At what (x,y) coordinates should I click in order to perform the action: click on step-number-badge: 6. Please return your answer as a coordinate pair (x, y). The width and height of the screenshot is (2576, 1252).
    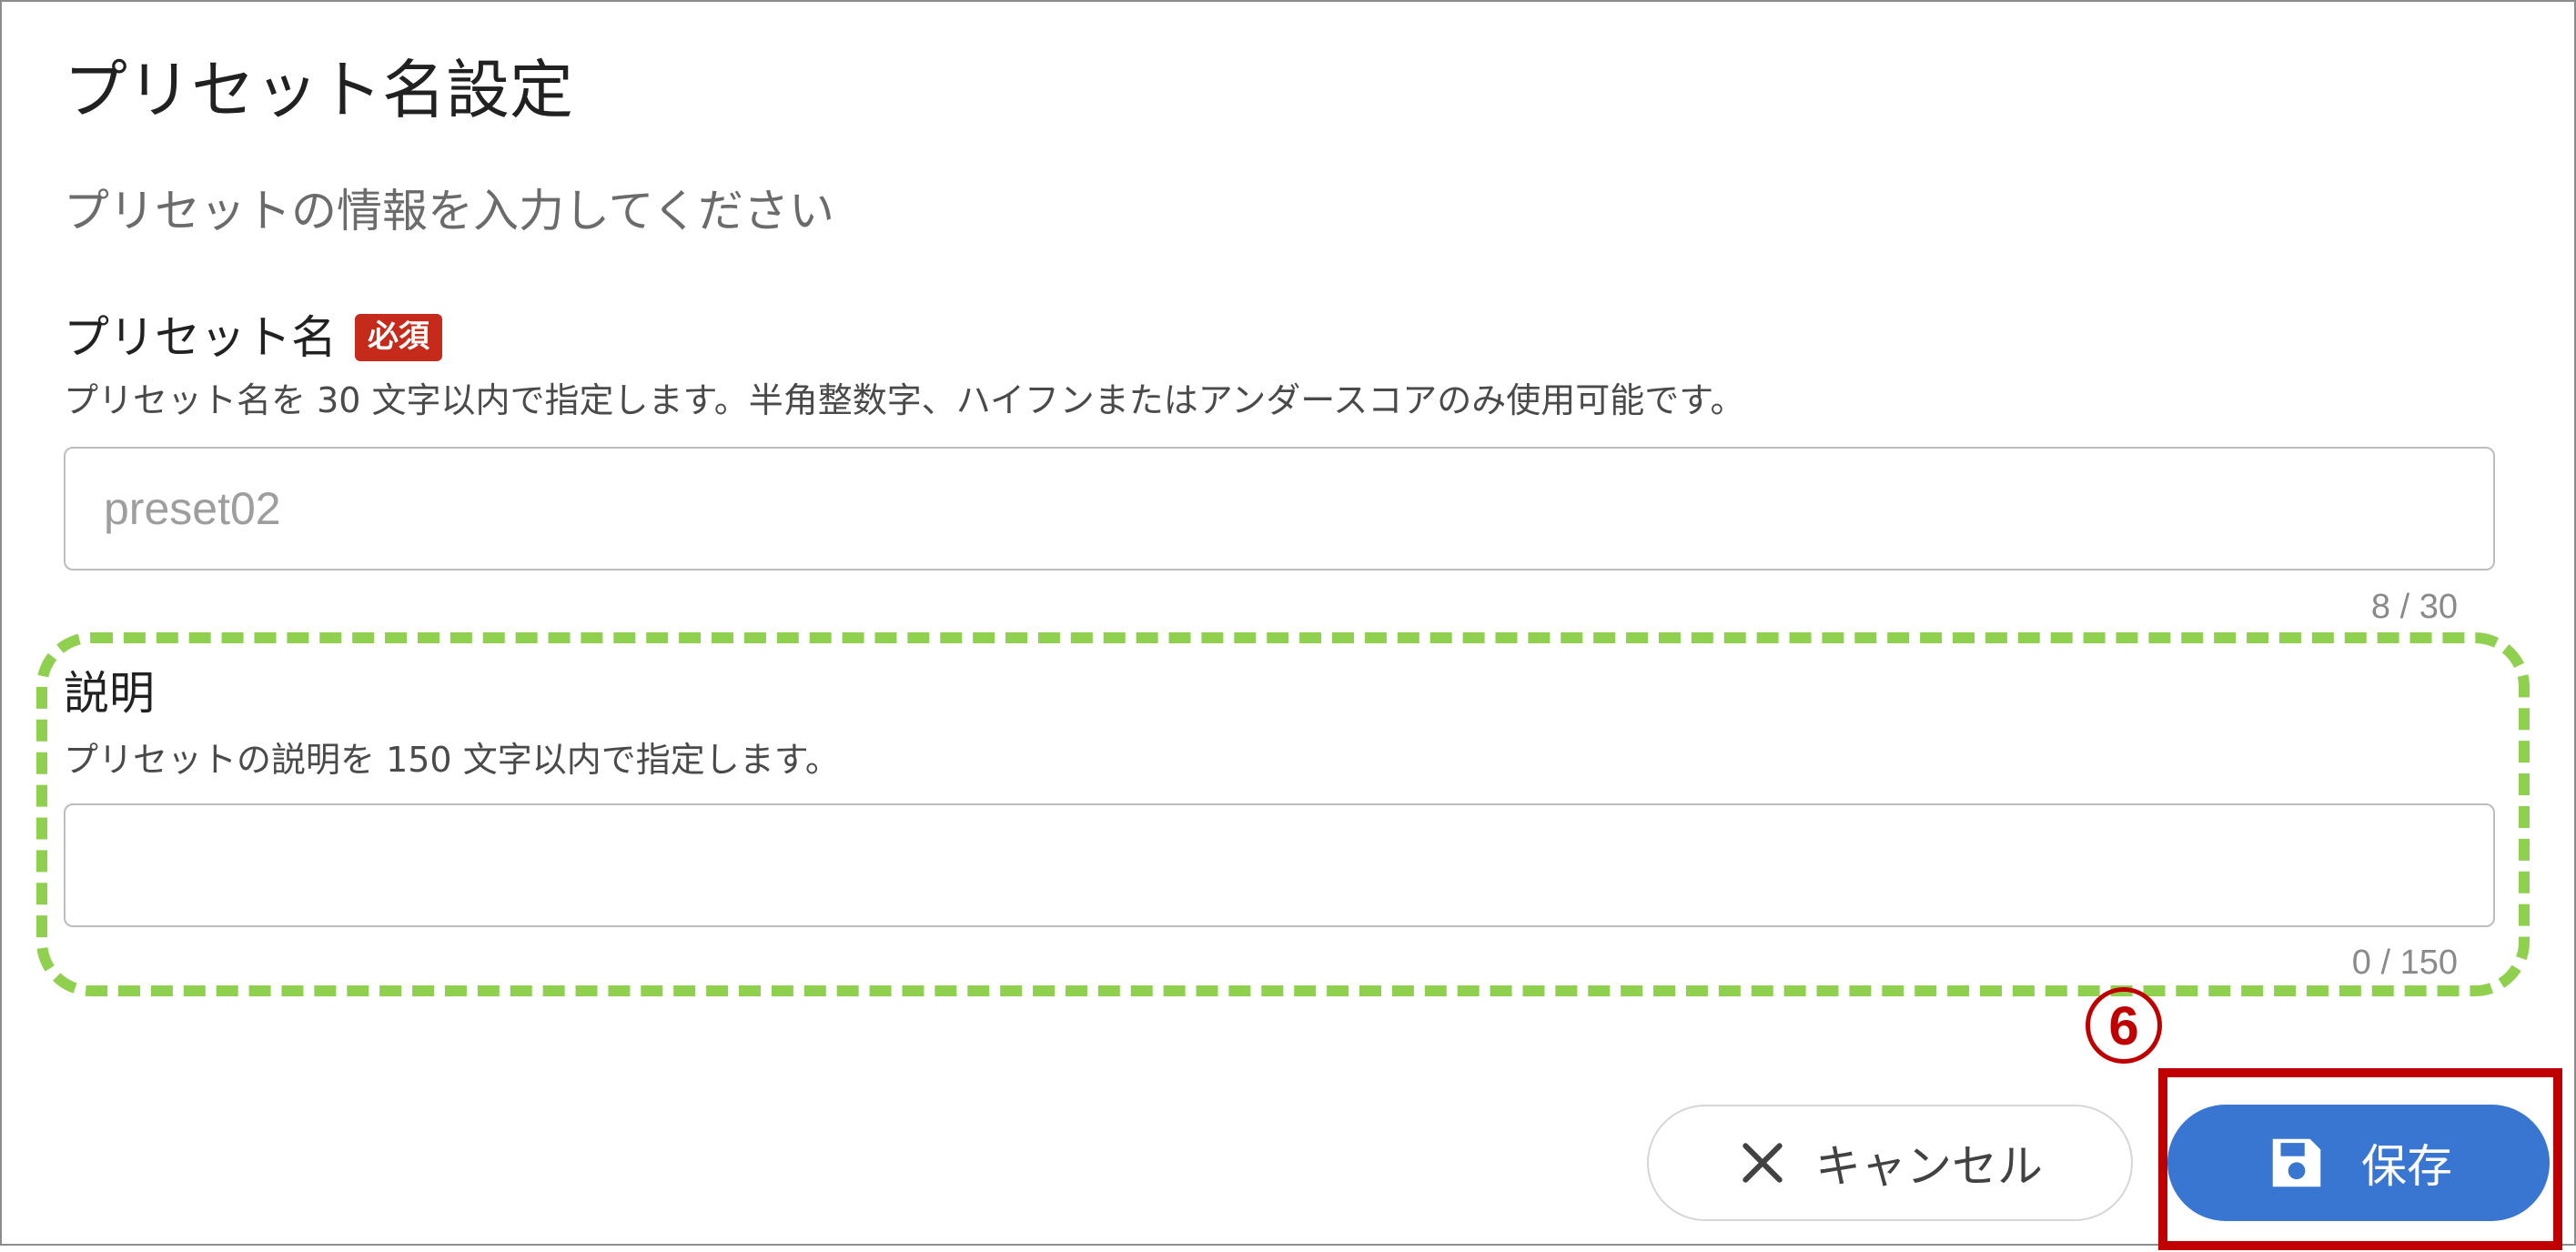
    Looking at the image, I should click on (2124, 1025).